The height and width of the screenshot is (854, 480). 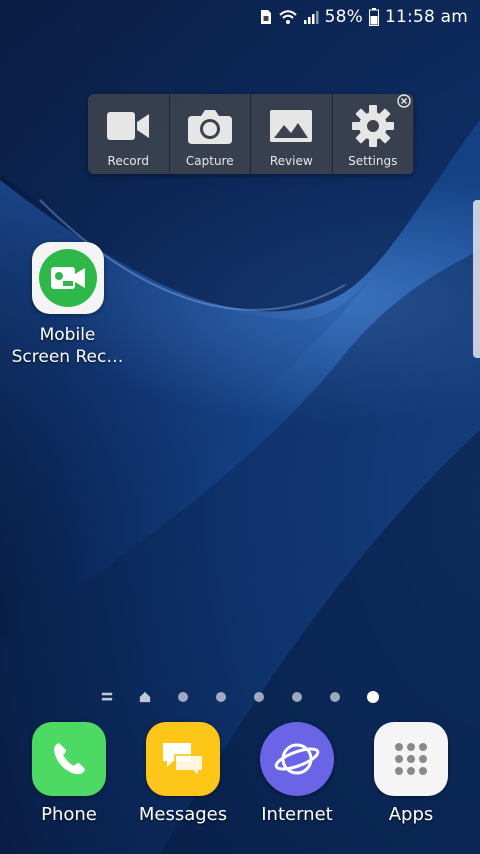 What do you see at coordinates (183, 759) in the screenshot?
I see `messages-icon` at bounding box center [183, 759].